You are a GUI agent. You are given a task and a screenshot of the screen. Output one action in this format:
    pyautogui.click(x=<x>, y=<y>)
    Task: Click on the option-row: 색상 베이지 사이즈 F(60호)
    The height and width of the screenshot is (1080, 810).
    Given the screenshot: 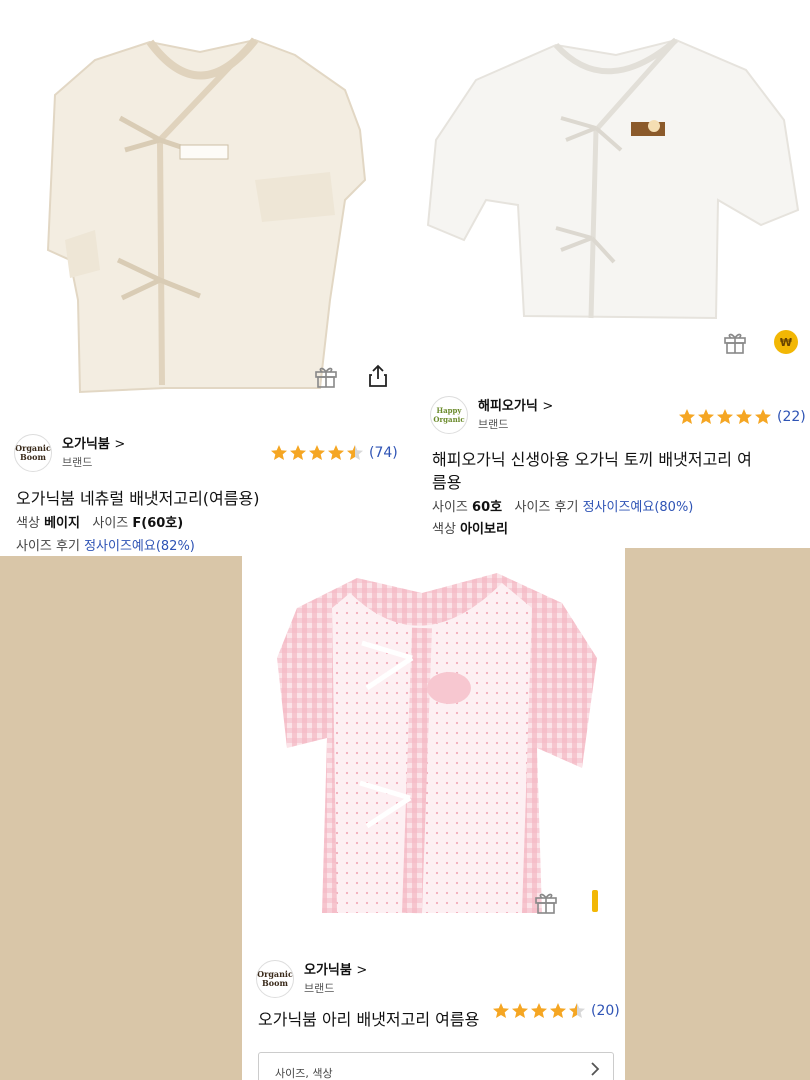 What is the action you would take?
    pyautogui.click(x=99, y=524)
    